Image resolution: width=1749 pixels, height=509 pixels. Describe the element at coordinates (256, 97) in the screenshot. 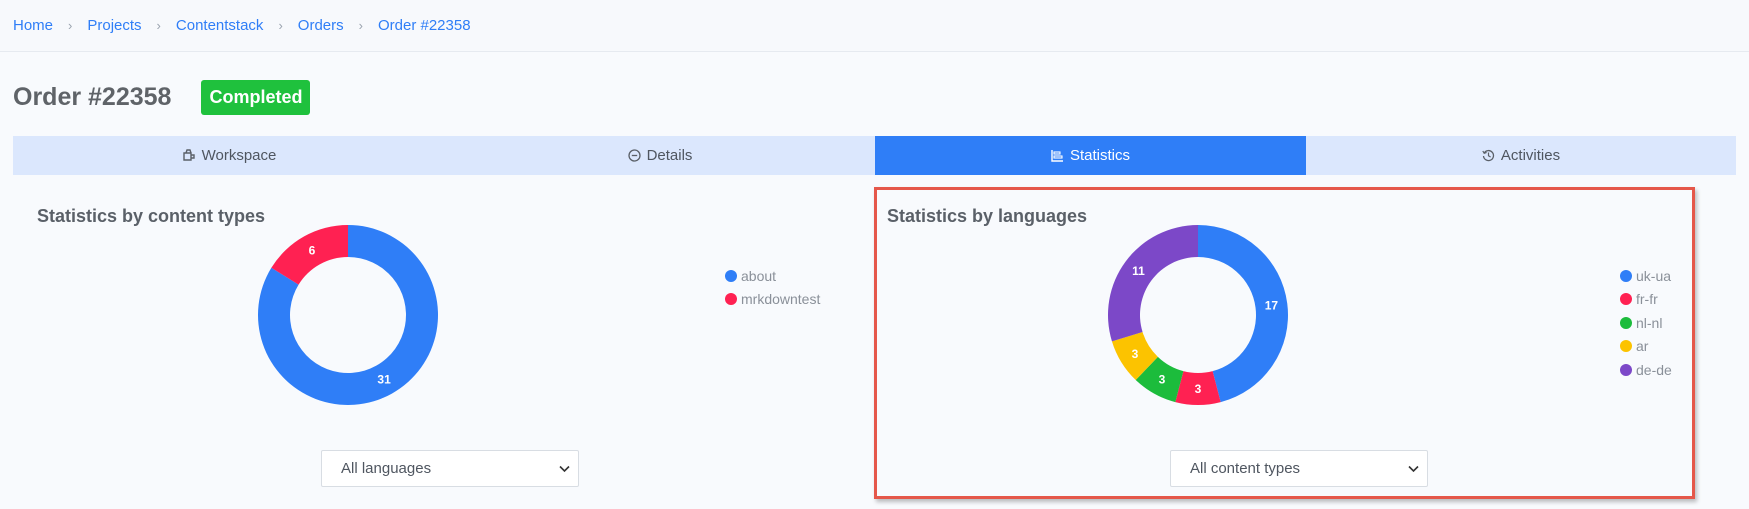

I see `status-badge: Completed` at that location.